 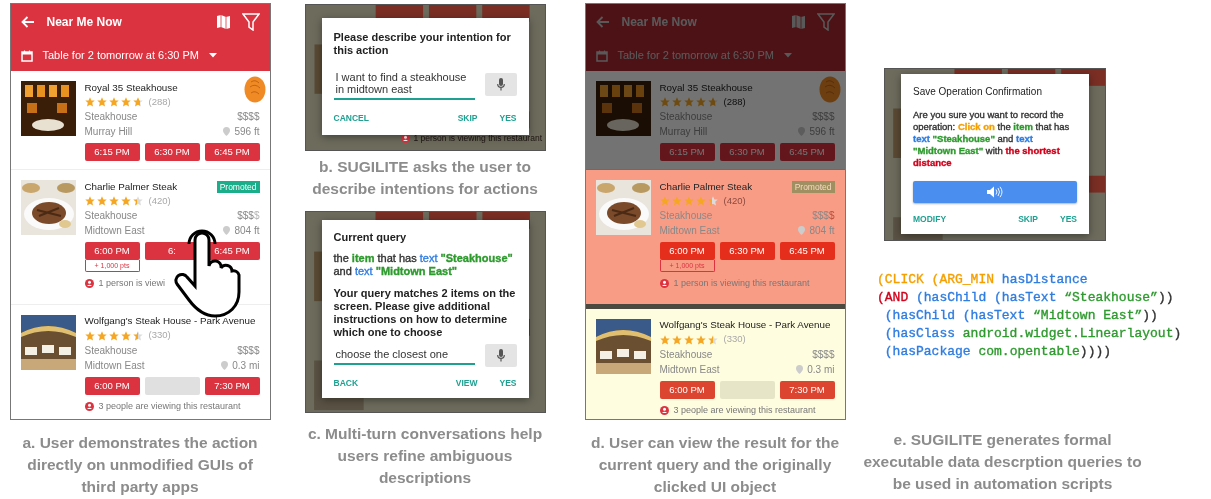 What do you see at coordinates (423, 265) in the screenshot?
I see `query-description: the item that has text "Steakhouse" and text "Midtown East"` at bounding box center [423, 265].